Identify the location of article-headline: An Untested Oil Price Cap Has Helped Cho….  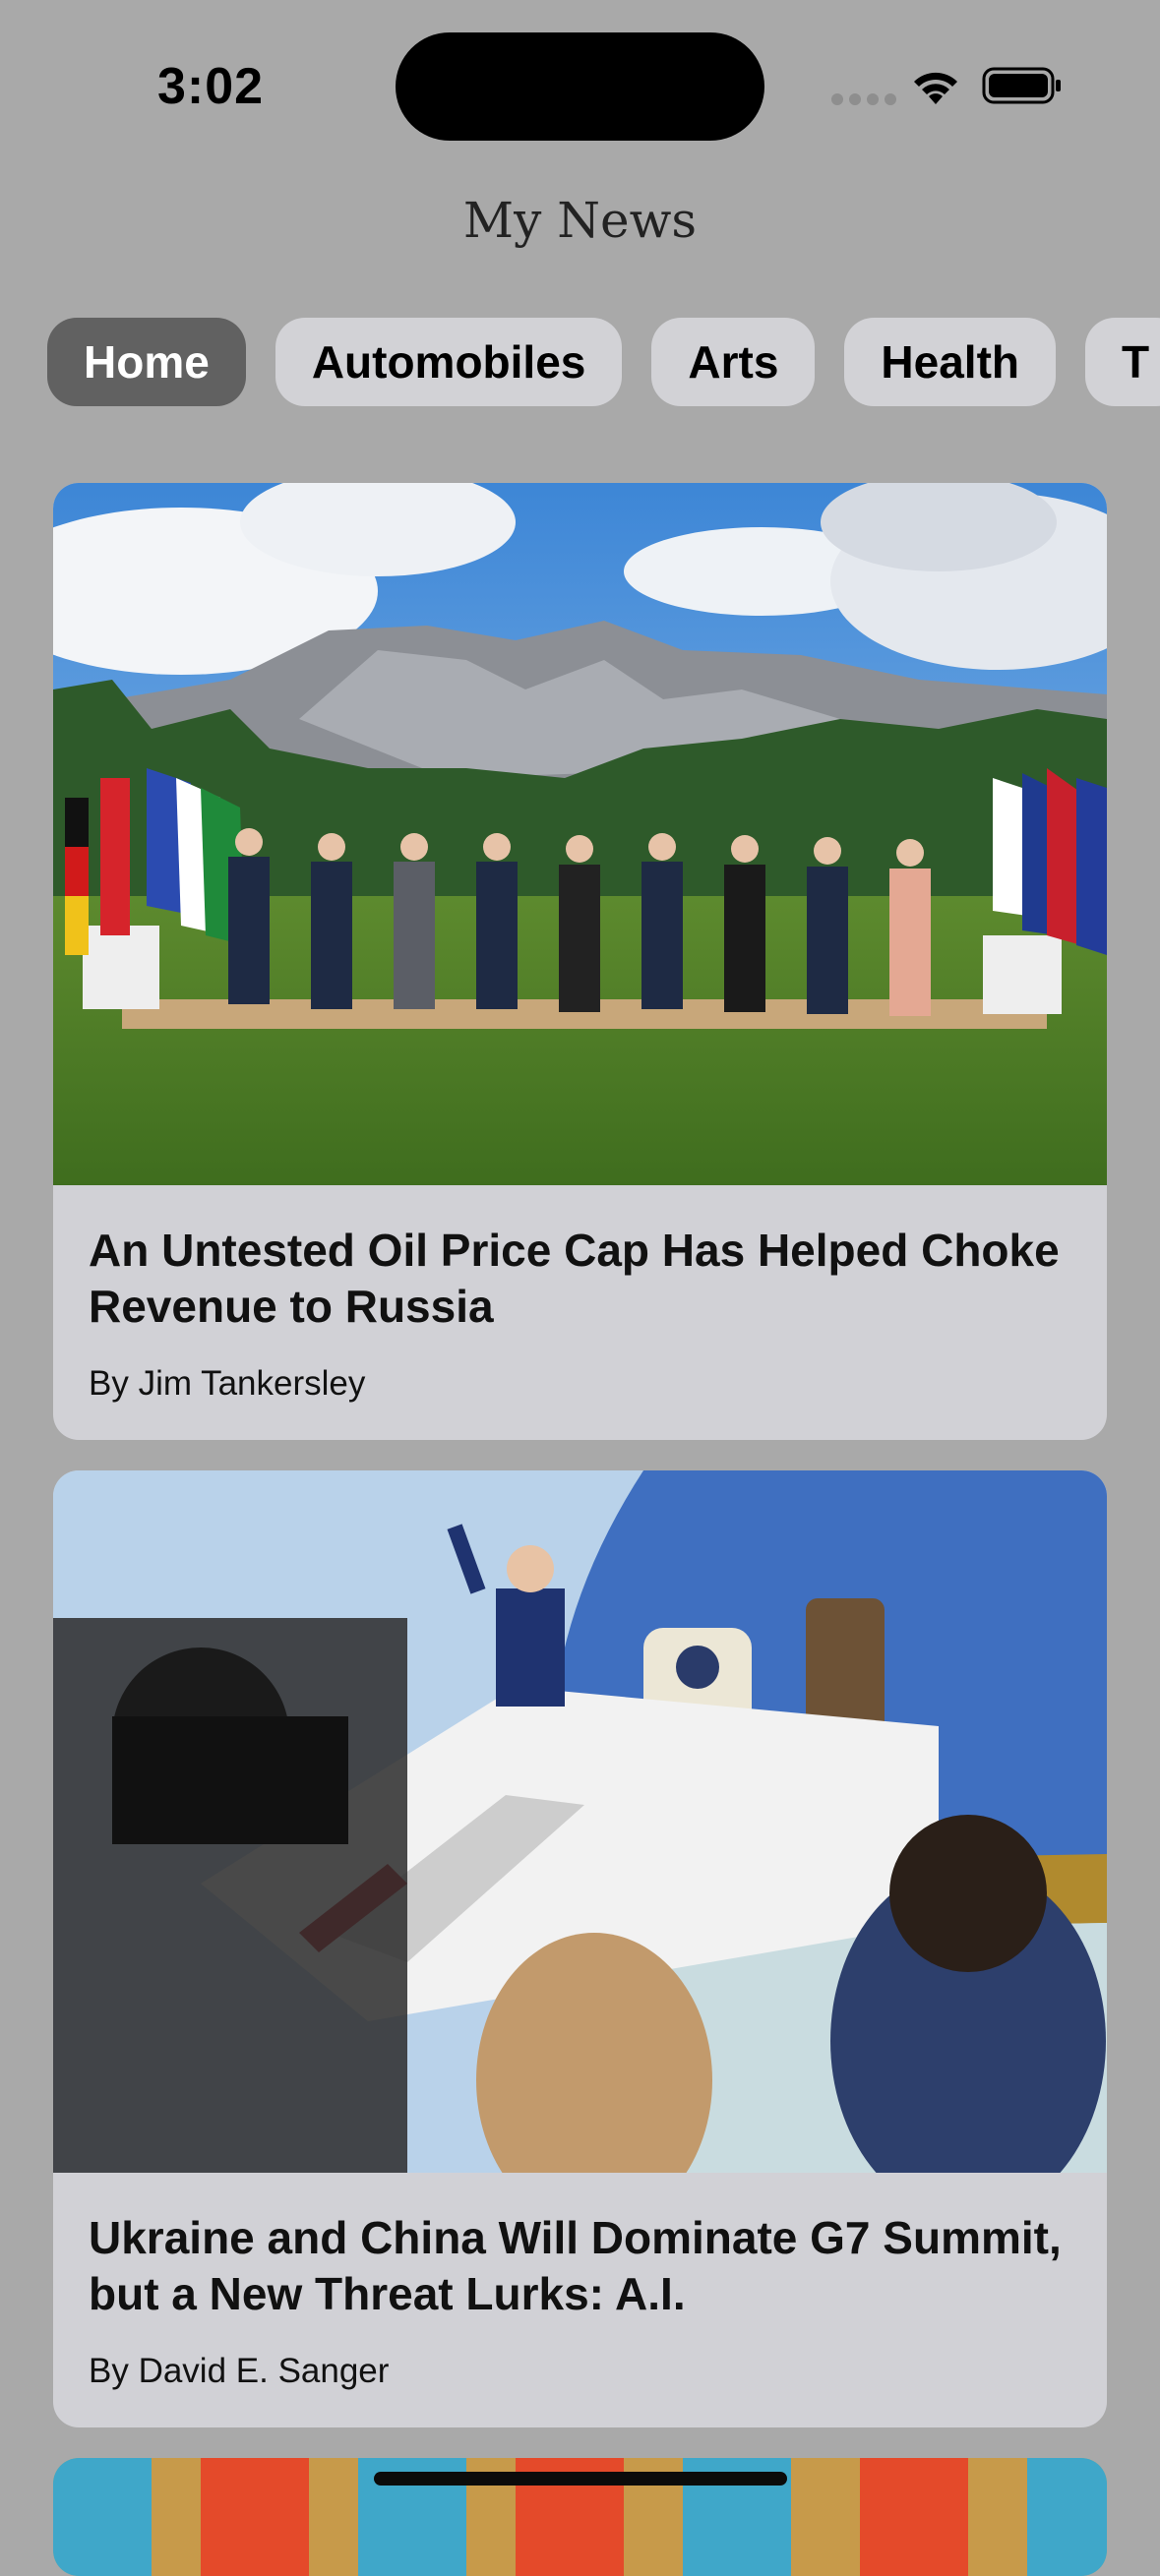
(574, 1278).